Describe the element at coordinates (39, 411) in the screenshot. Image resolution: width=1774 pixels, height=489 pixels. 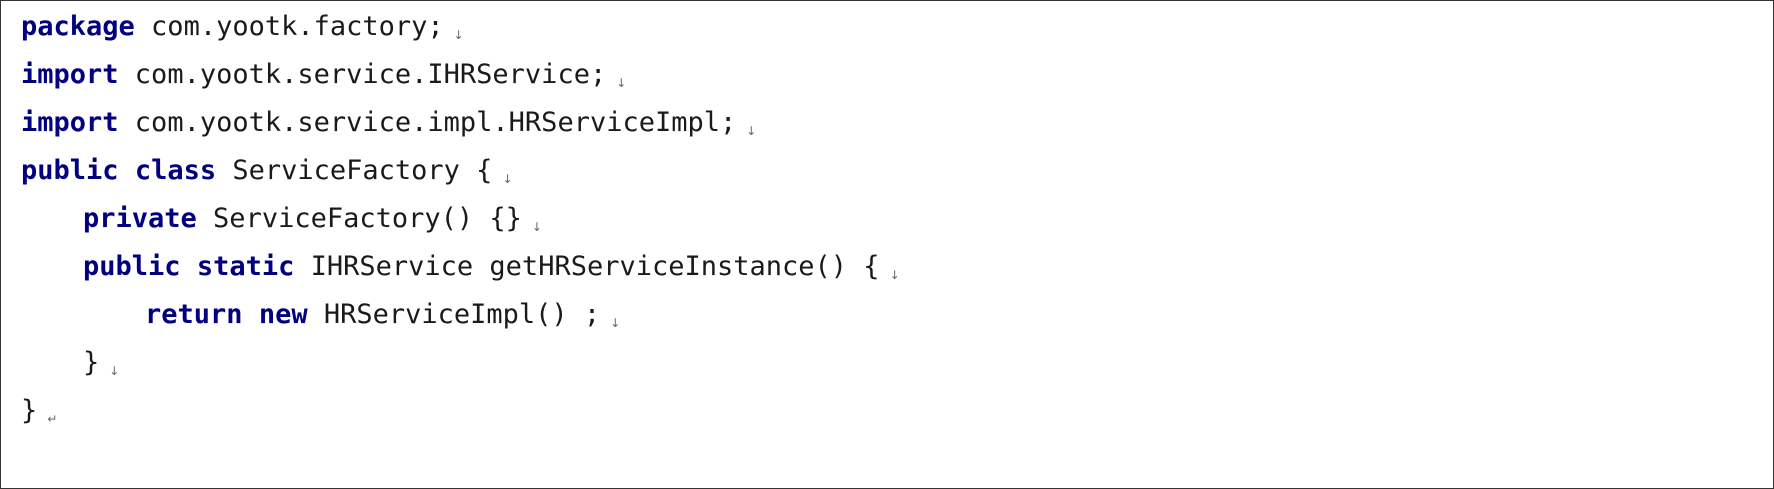
I see `code-line-class-close: } ↵` at that location.